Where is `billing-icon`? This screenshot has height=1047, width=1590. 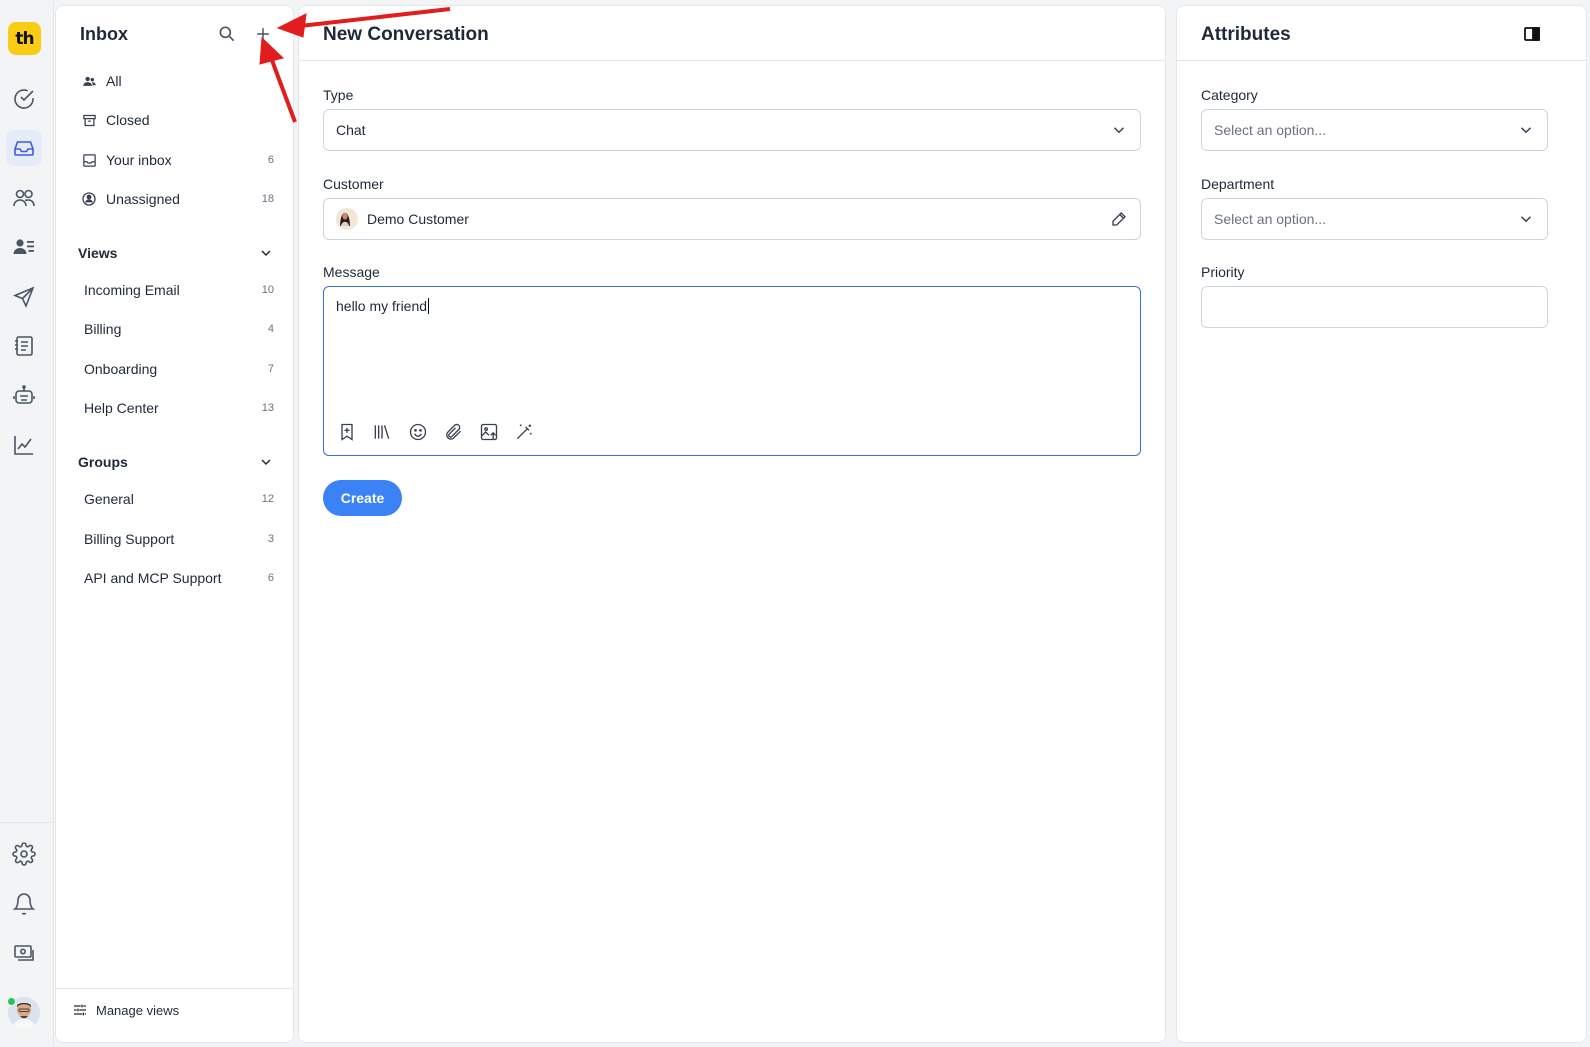
billing-icon is located at coordinates (24, 953).